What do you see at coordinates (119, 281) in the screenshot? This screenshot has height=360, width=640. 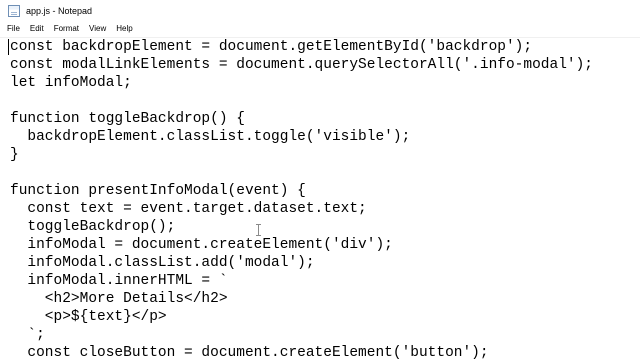 I see `code-line-14: infoModal.innerHTML = `` at bounding box center [119, 281].